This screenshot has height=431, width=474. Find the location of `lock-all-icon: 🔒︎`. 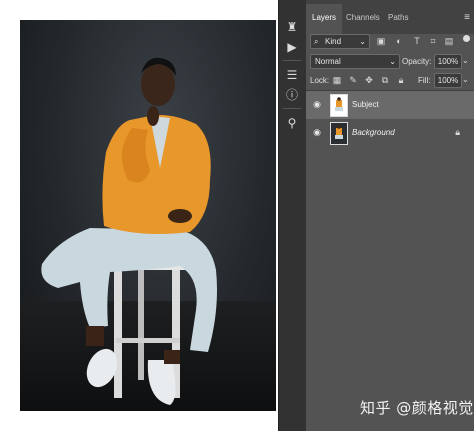

lock-all-icon: 🔒︎ is located at coordinates (401, 80).